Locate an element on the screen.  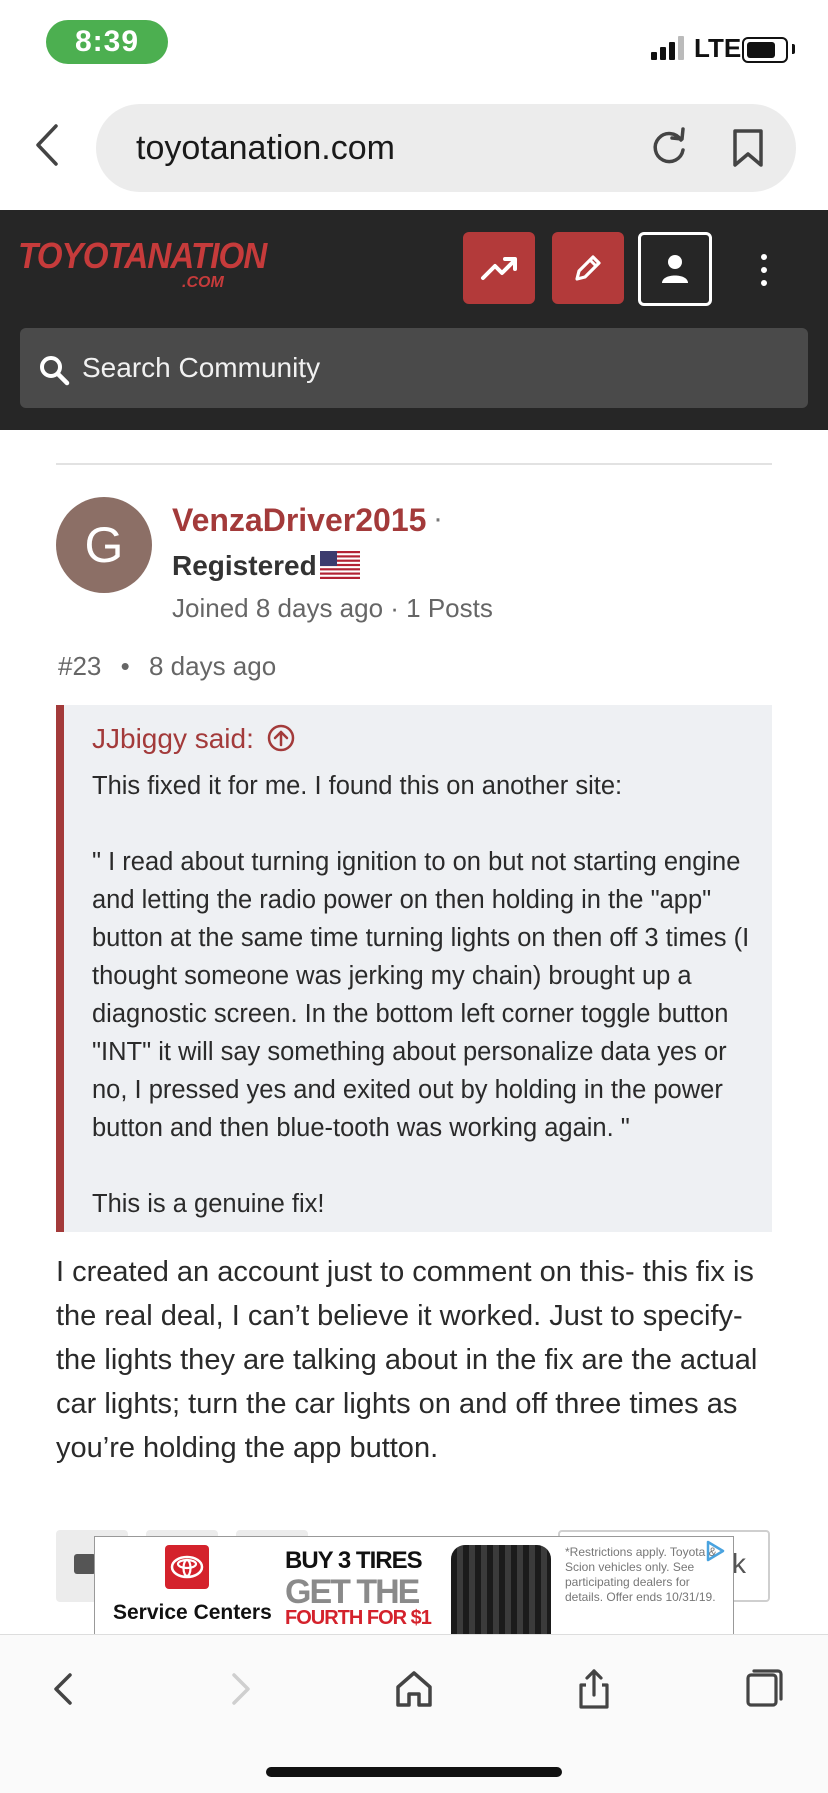
post-meta: #23 • 8 days ago is located at coordinates (167, 666).